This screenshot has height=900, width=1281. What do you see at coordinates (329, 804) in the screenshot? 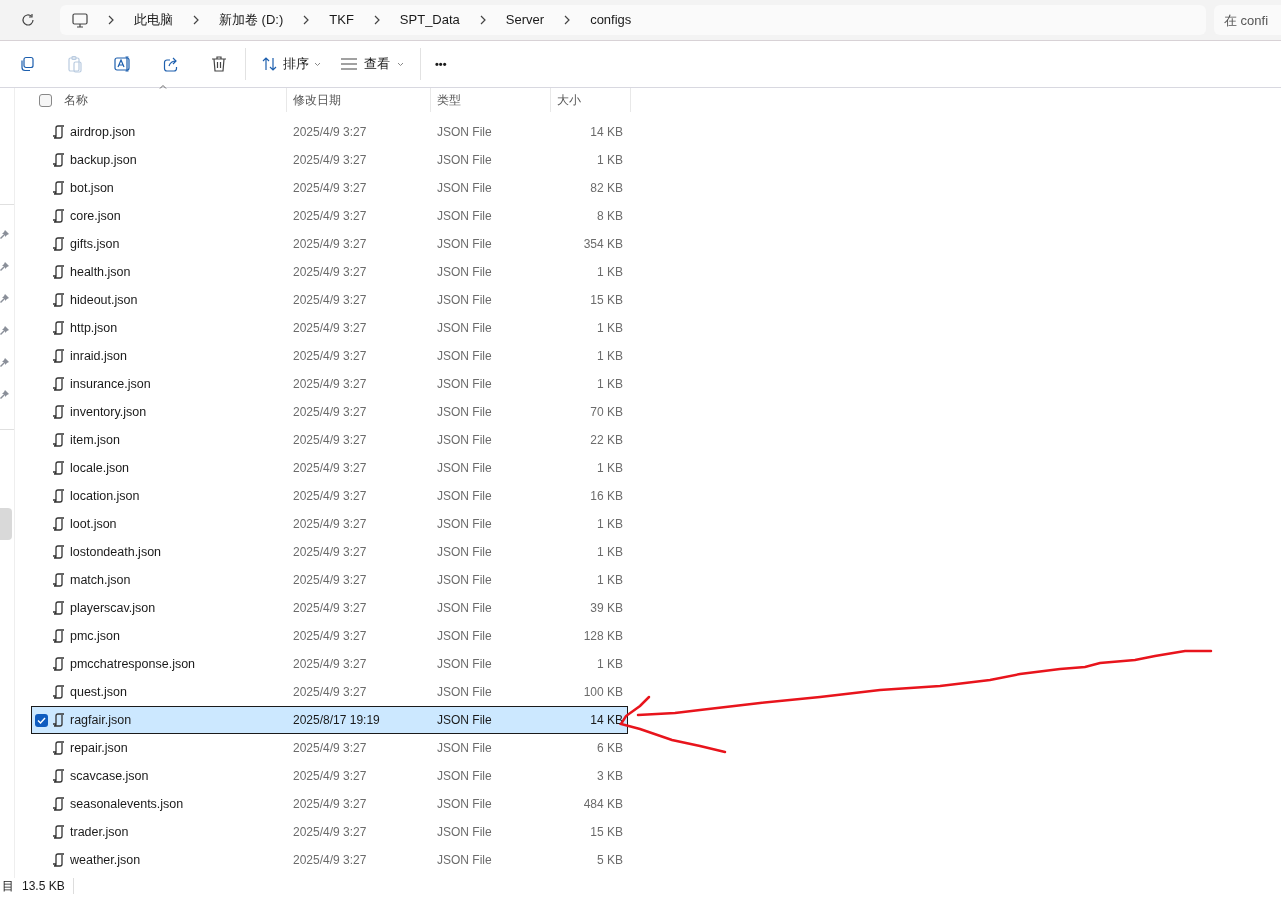
I see `file-row: seasonalevents.json 2025/4/9 3:27 JSON File 484 KB` at bounding box center [329, 804].